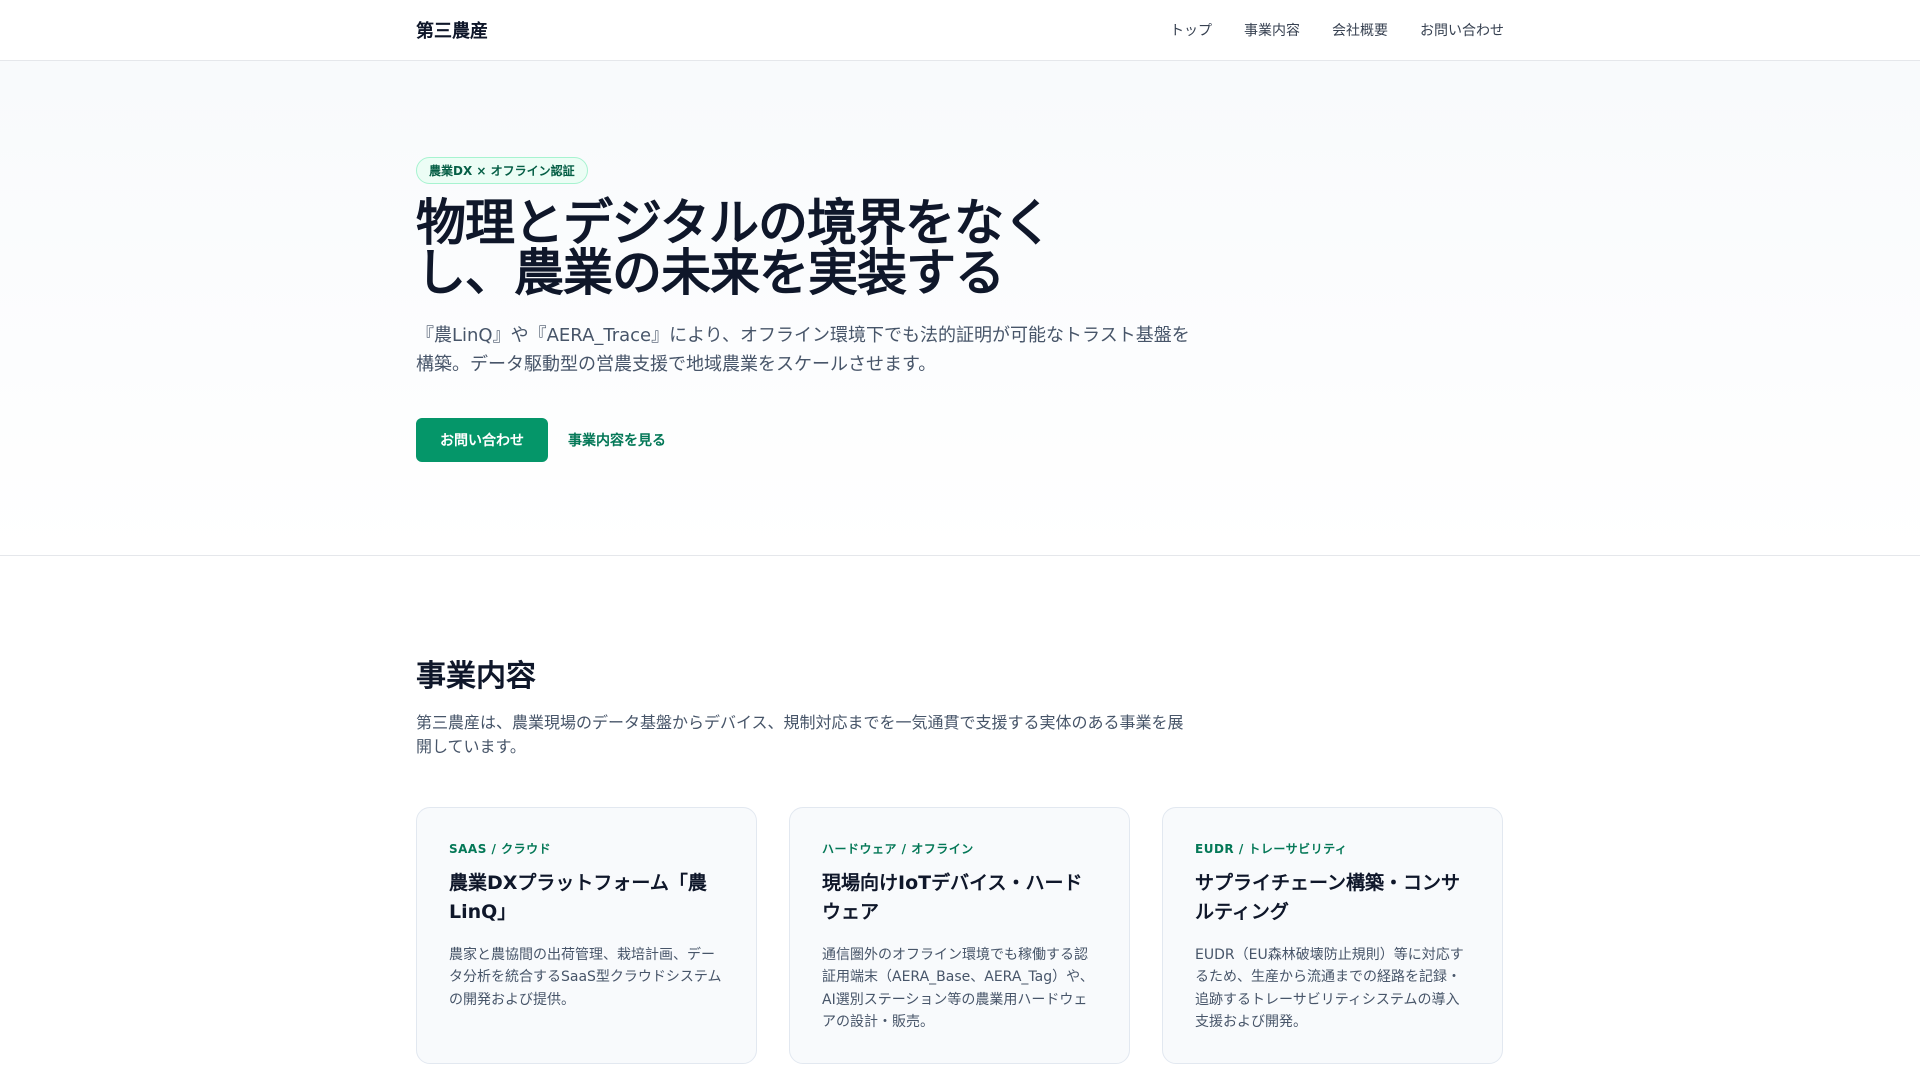 The height and width of the screenshot is (1080, 1920). What do you see at coordinates (482, 439) in the screenshot?
I see `contact-button: お問い合わせ` at bounding box center [482, 439].